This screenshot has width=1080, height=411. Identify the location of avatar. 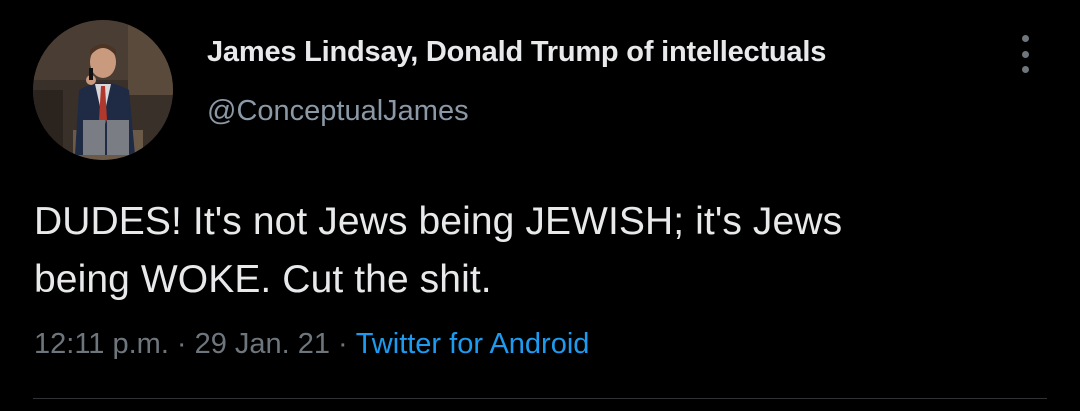
(103, 90).